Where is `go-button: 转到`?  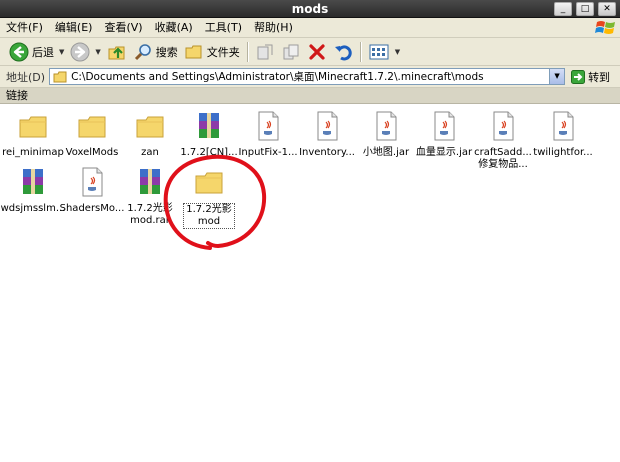
go-button: 转到 is located at coordinates (590, 77).